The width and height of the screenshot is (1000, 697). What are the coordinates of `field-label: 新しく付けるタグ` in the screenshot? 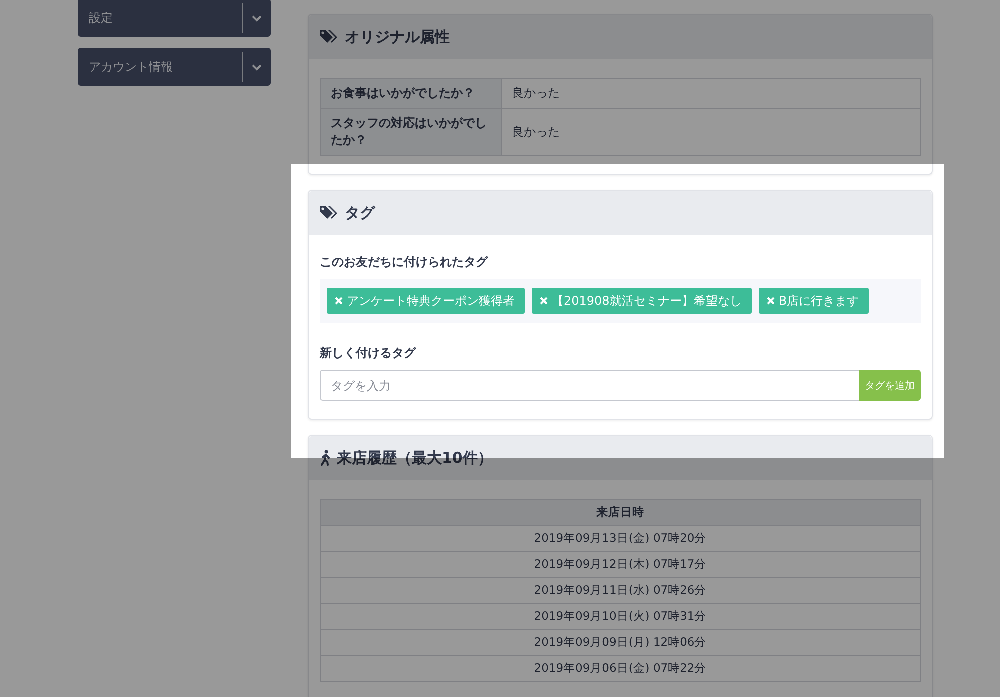 It's located at (369, 353).